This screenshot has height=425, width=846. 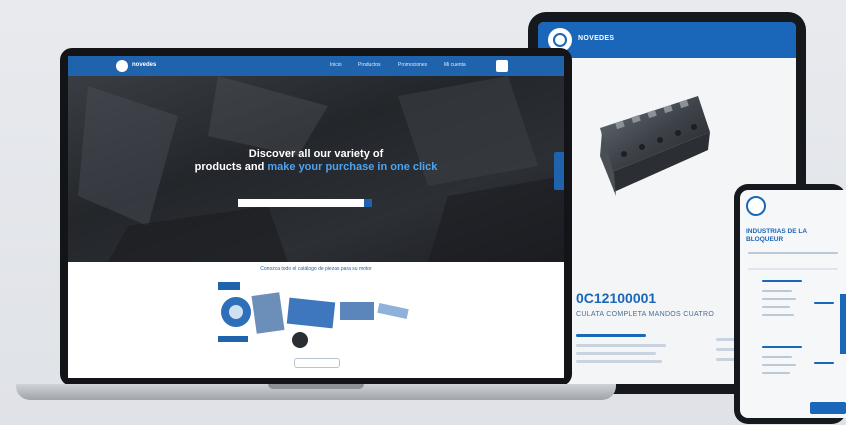 What do you see at coordinates (793, 269) in the screenshot?
I see `table-header` at bounding box center [793, 269].